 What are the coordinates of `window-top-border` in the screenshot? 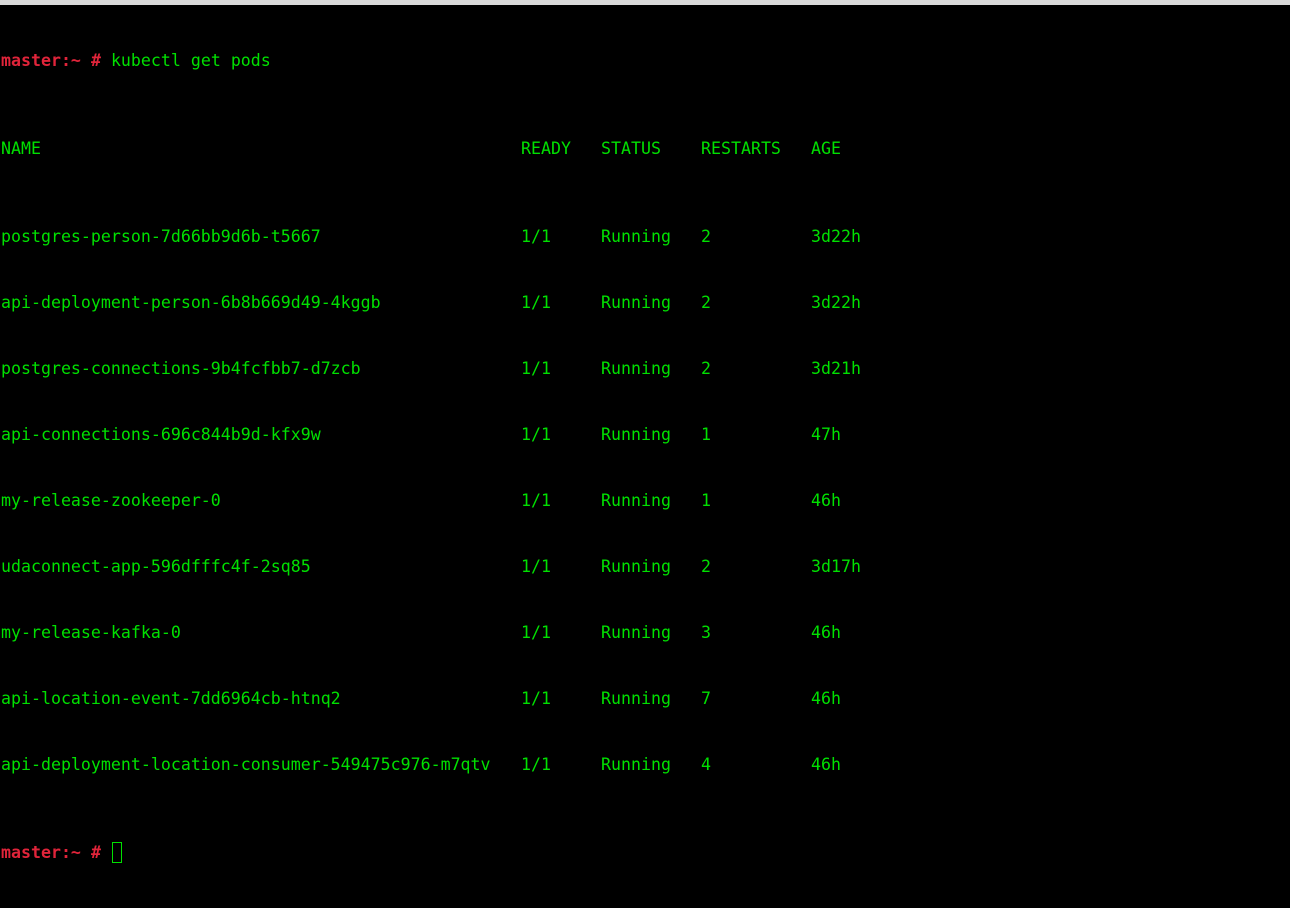 It's located at (645, 2).